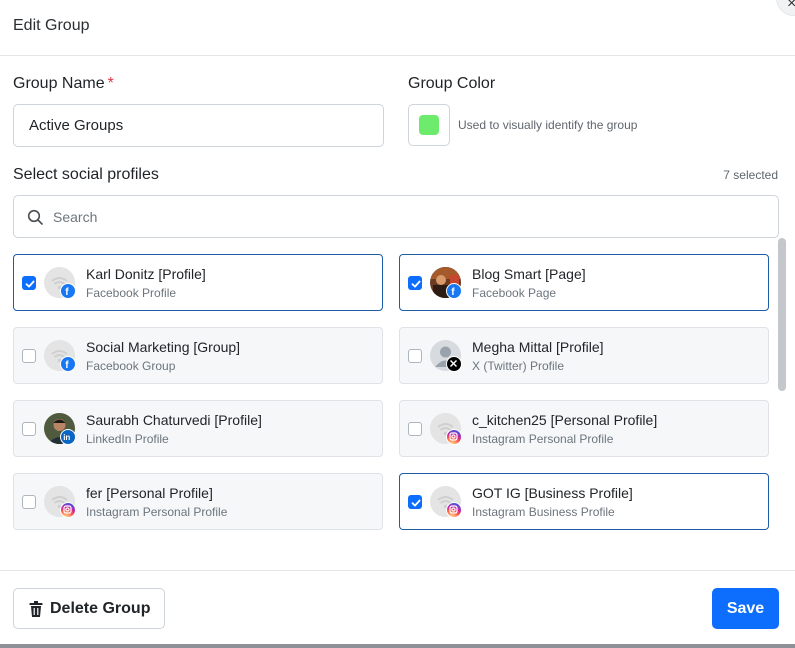 The width and height of the screenshot is (795, 648). I want to click on profile-name: GOT IG [Business Profile], so click(552, 493).